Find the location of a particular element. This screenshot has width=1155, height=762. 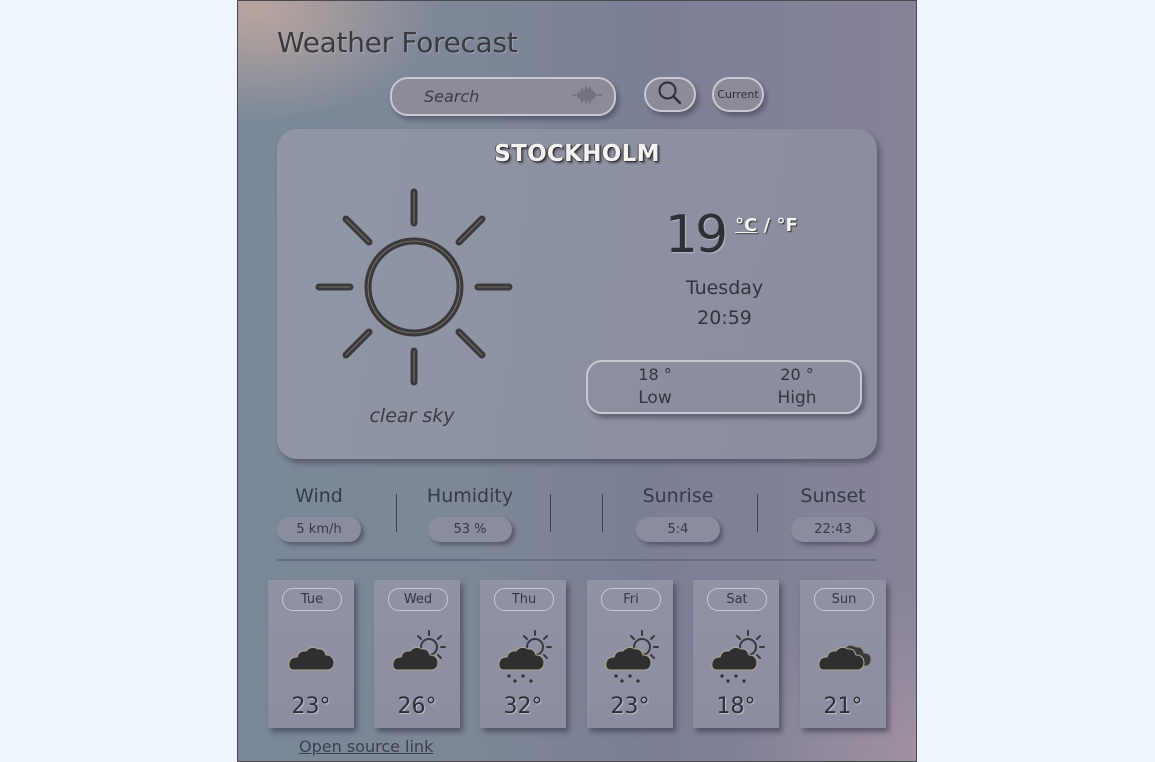

forecast-temp: 26° is located at coordinates (417, 706).